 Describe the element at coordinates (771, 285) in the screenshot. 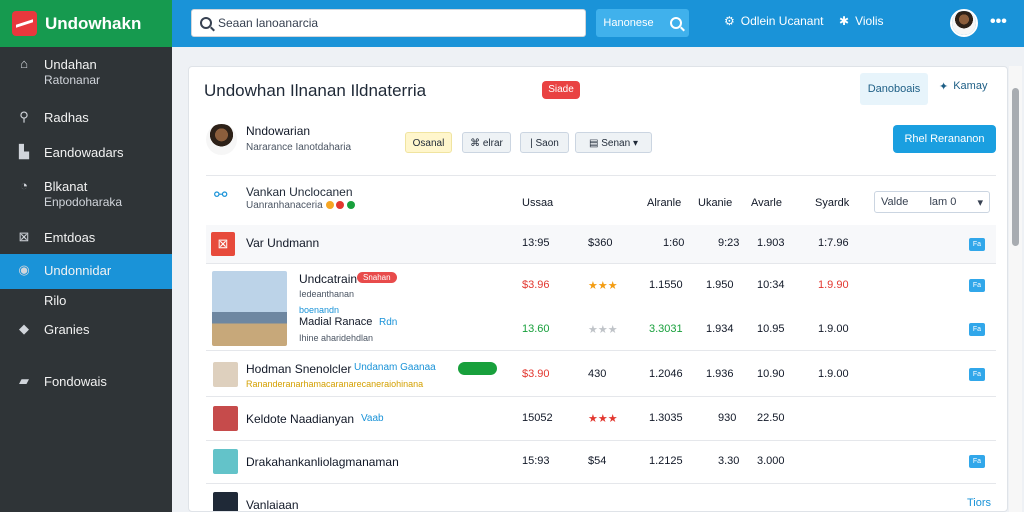

I see `row-value: 10:34` at that location.